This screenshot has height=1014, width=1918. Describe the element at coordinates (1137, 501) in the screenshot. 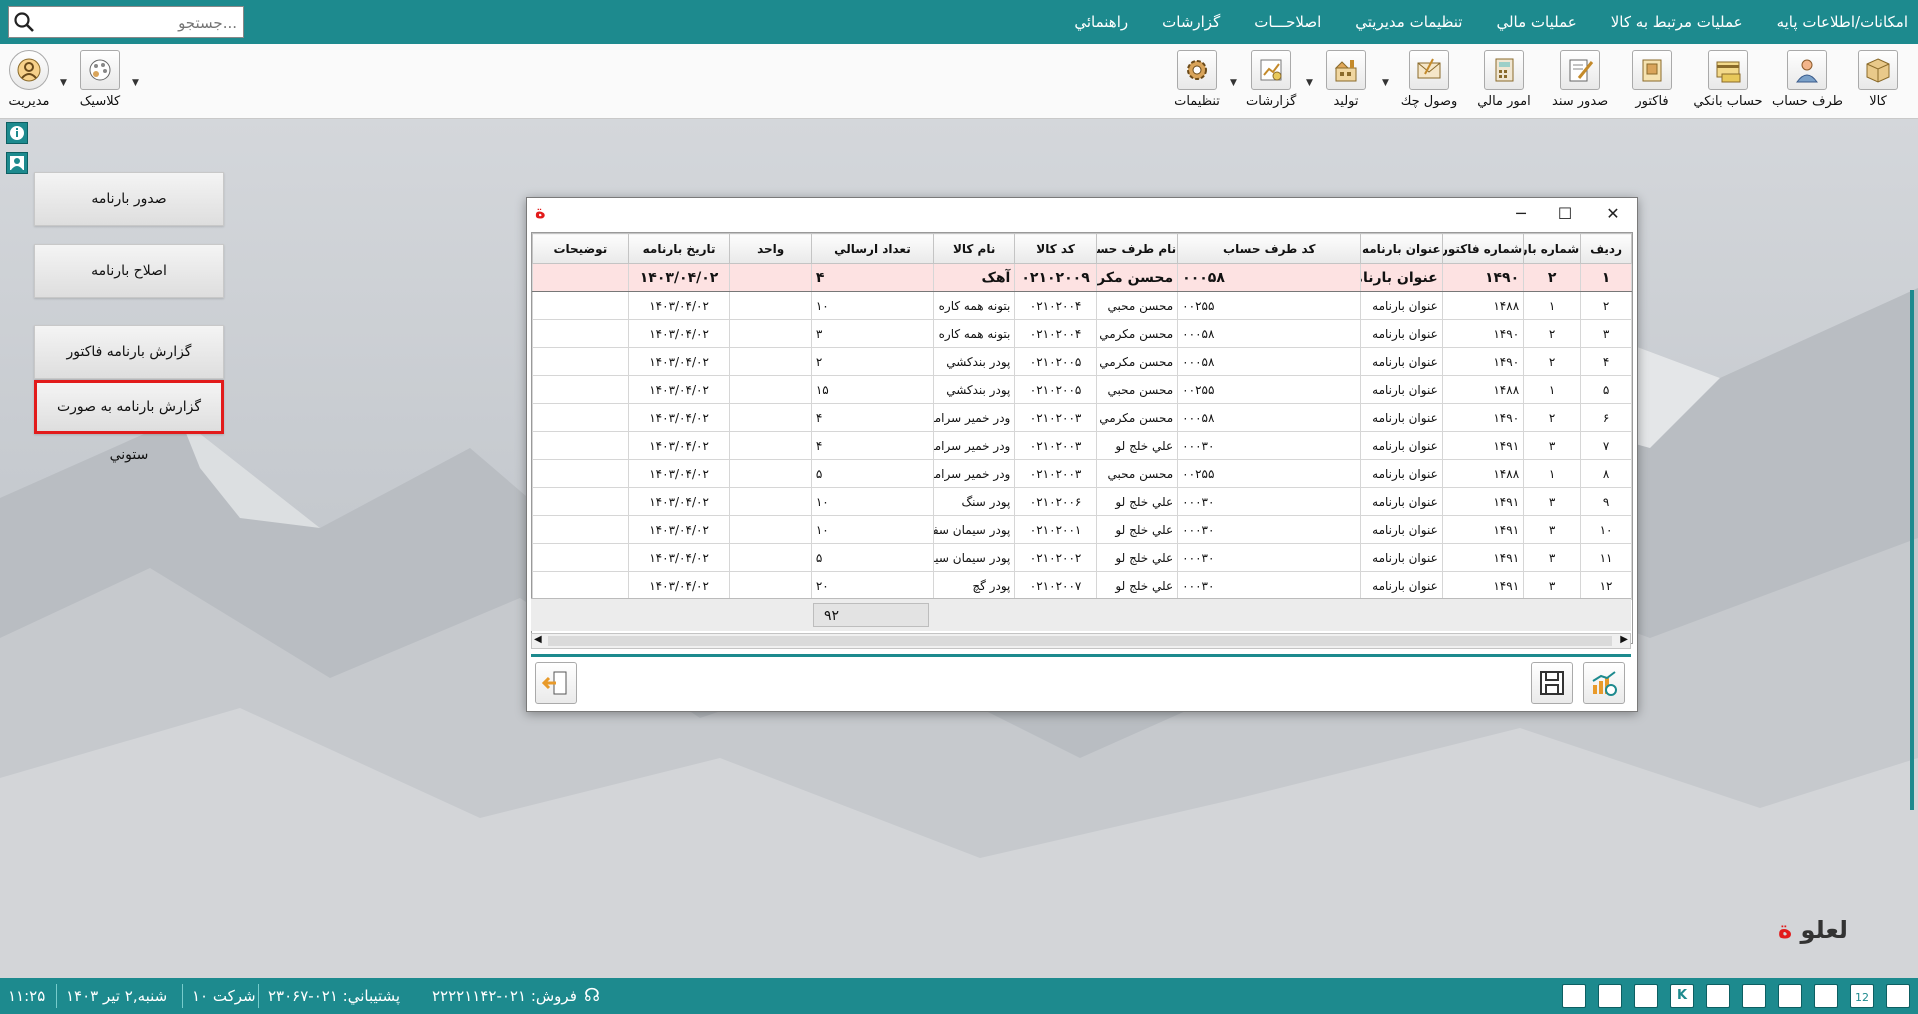

I see `cell-party-name: علي خلج لو` at that location.